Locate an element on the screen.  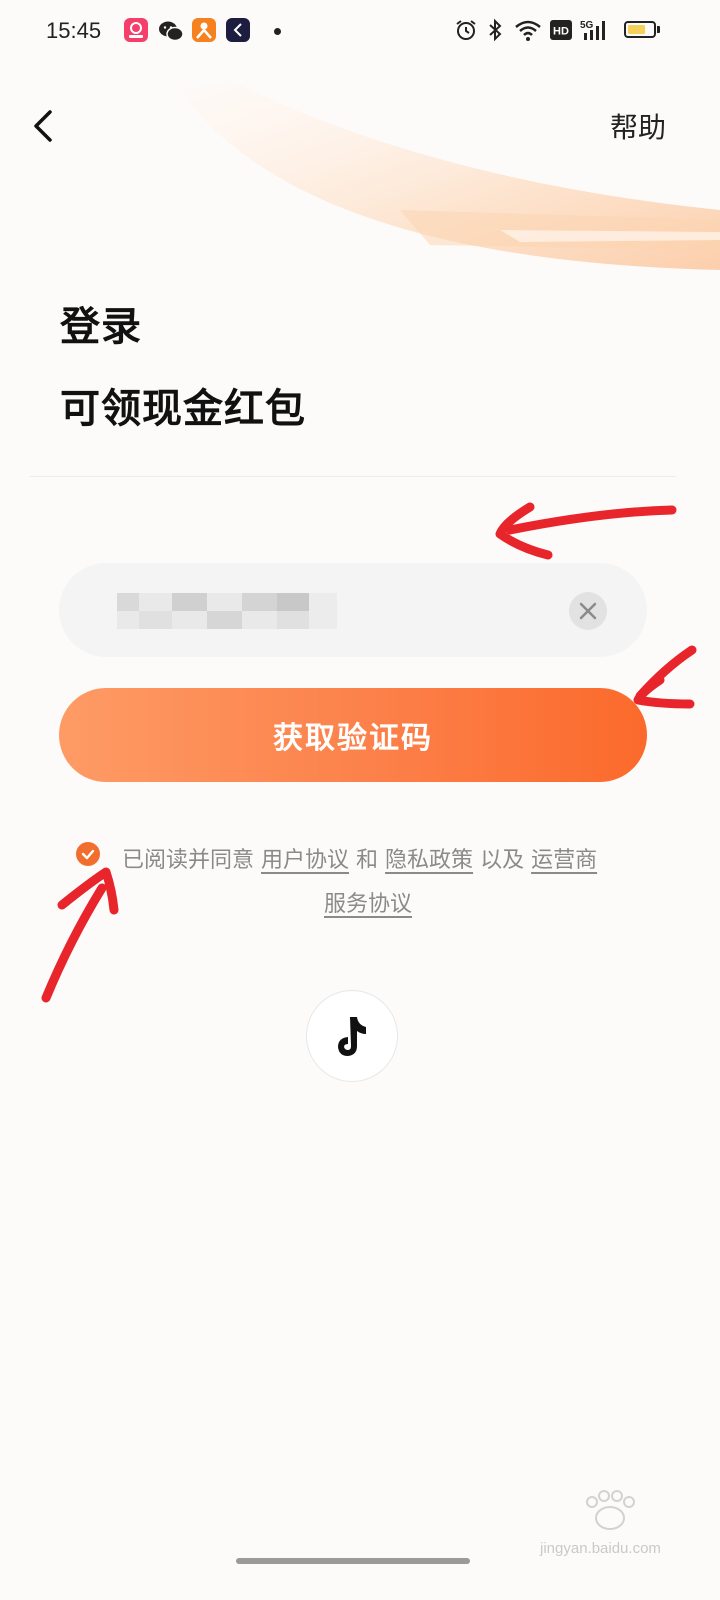
user-agreement-link: 用户协议 is located at coordinates (305, 860).